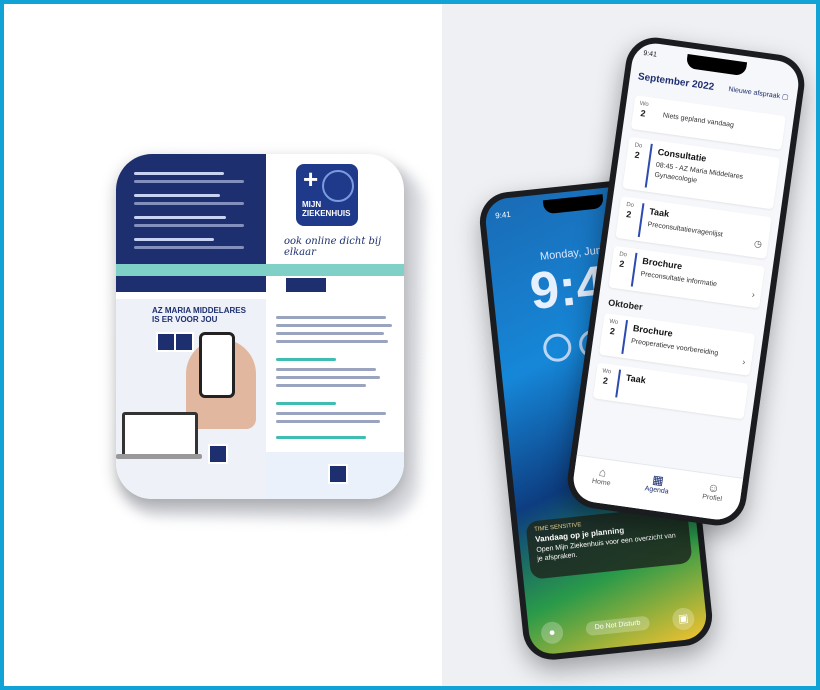 The height and width of the screenshot is (690, 820). What do you see at coordinates (338, 186) in the screenshot?
I see `fingerprint-icon` at bounding box center [338, 186].